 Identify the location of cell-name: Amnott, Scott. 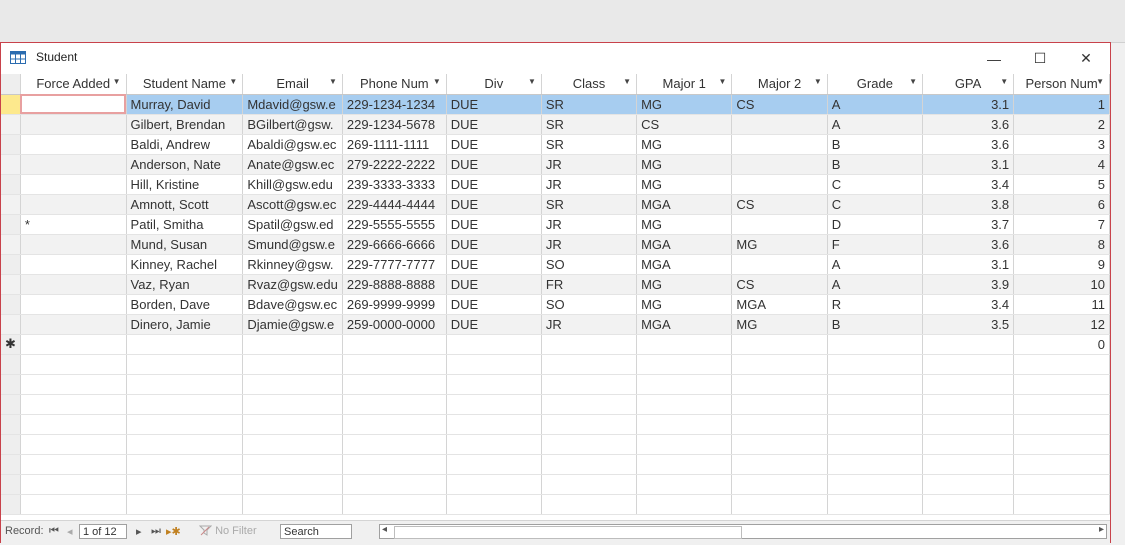
(185, 204).